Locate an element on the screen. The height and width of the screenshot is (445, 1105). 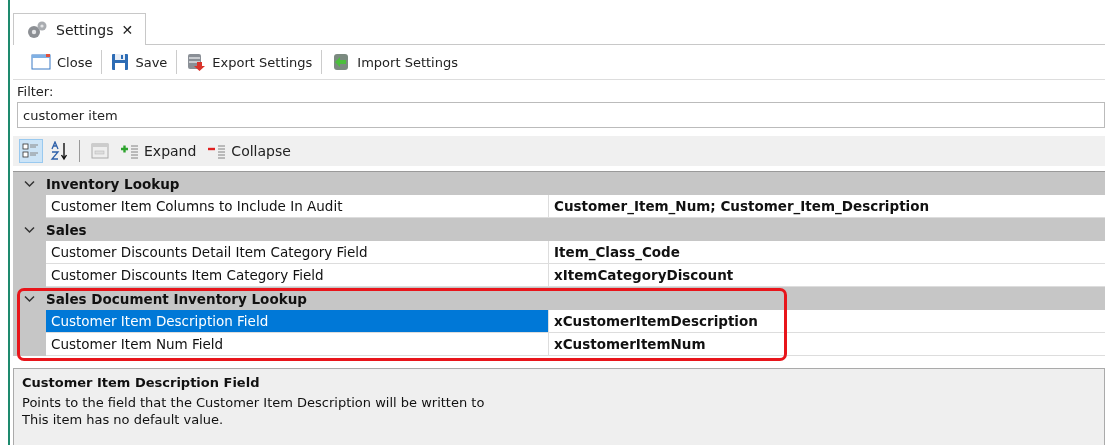
expand-icon is located at coordinates (130, 151).